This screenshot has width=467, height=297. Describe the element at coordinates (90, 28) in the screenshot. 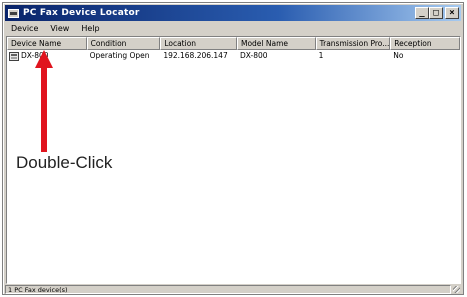

I see `menu-help: Help` at that location.